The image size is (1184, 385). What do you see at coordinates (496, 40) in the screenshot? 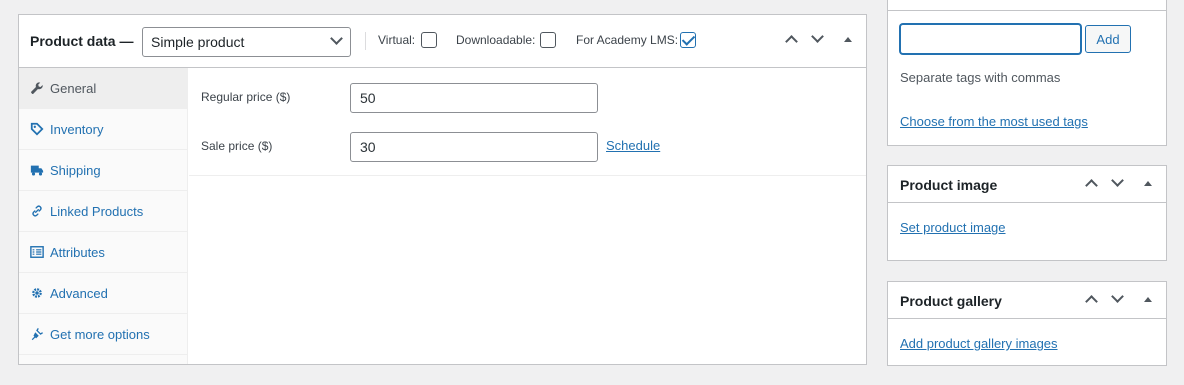
I see `downloadable-label: Downloadable:` at bounding box center [496, 40].